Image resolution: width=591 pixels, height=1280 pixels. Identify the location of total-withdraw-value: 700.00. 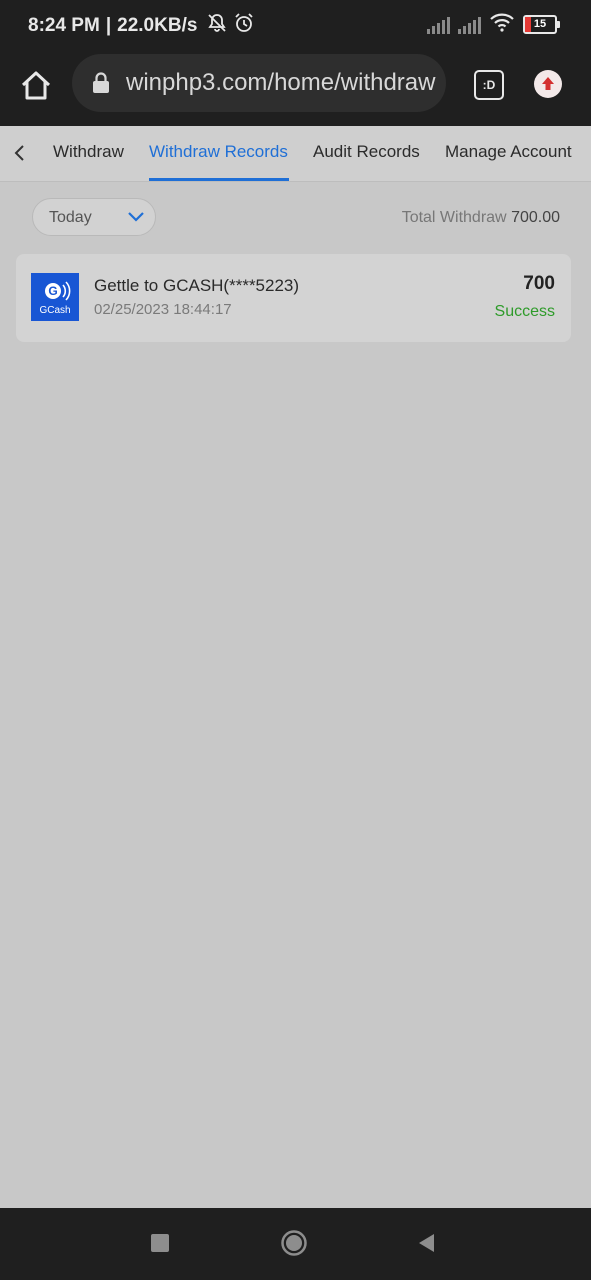
(535, 217).